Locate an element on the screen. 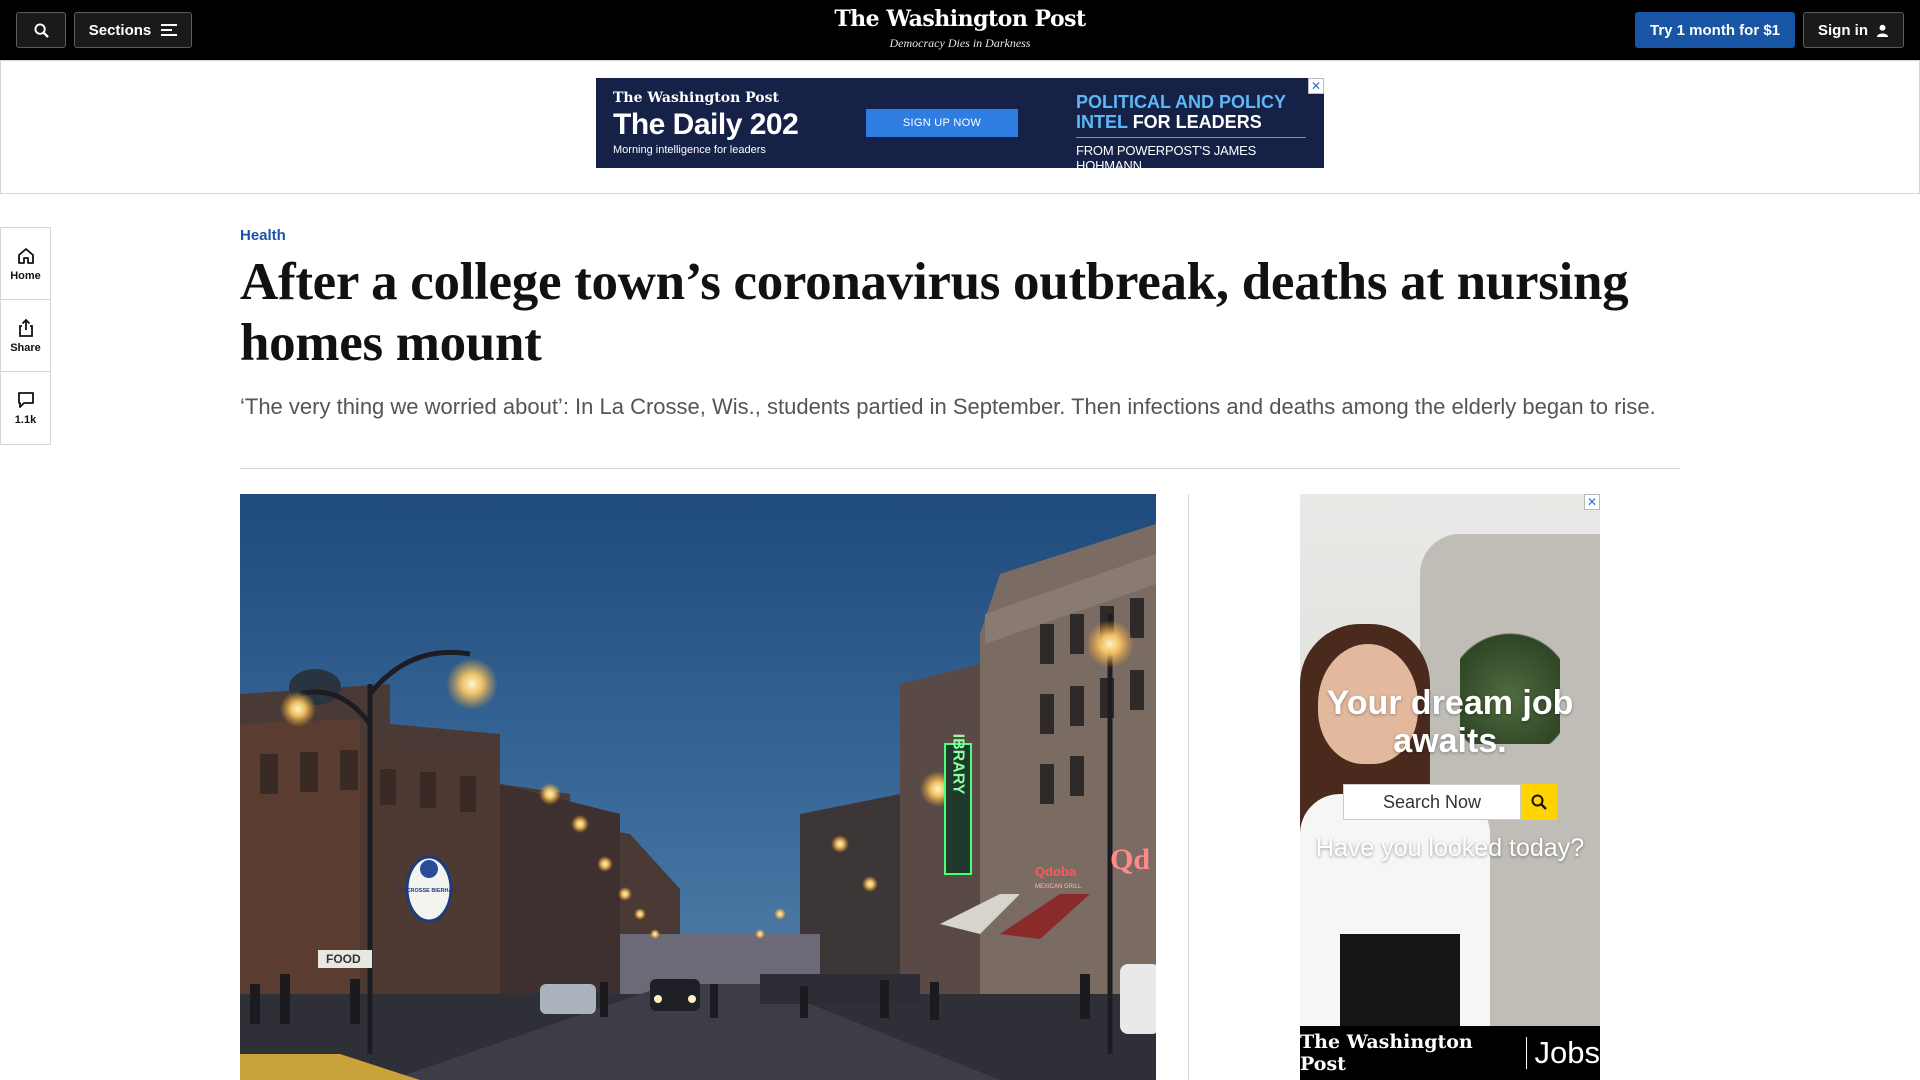  hamburger-icon is located at coordinates (169, 30).